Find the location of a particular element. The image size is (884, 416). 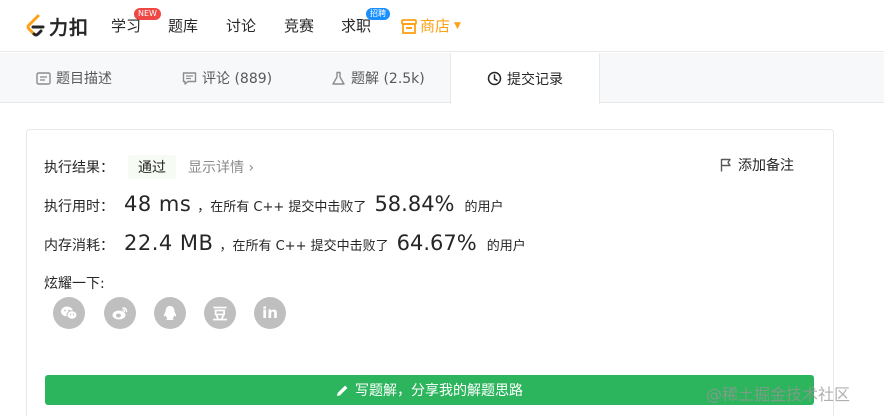

tab-label: 评论 (889) is located at coordinates (237, 79).